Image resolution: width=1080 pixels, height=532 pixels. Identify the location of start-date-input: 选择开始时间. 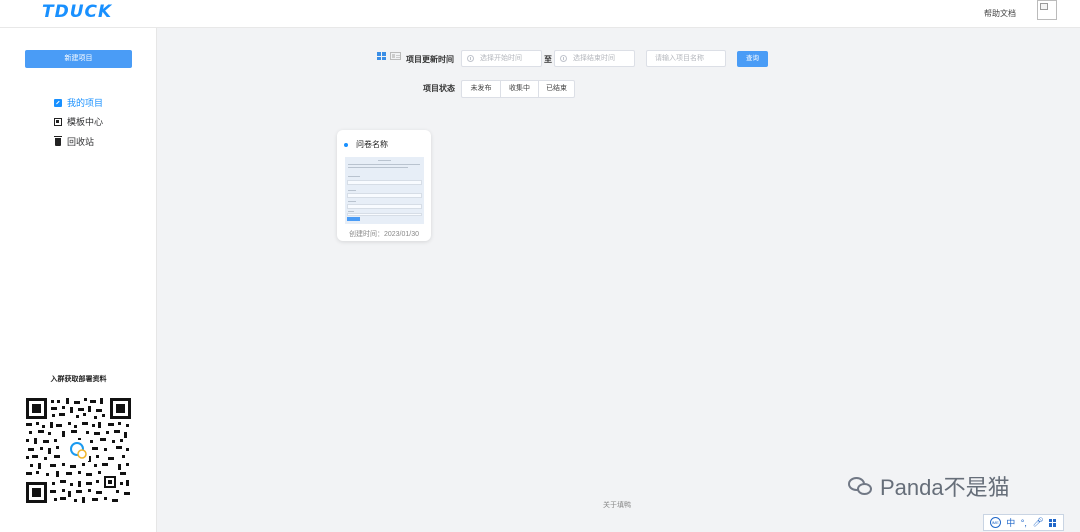
(501, 58).